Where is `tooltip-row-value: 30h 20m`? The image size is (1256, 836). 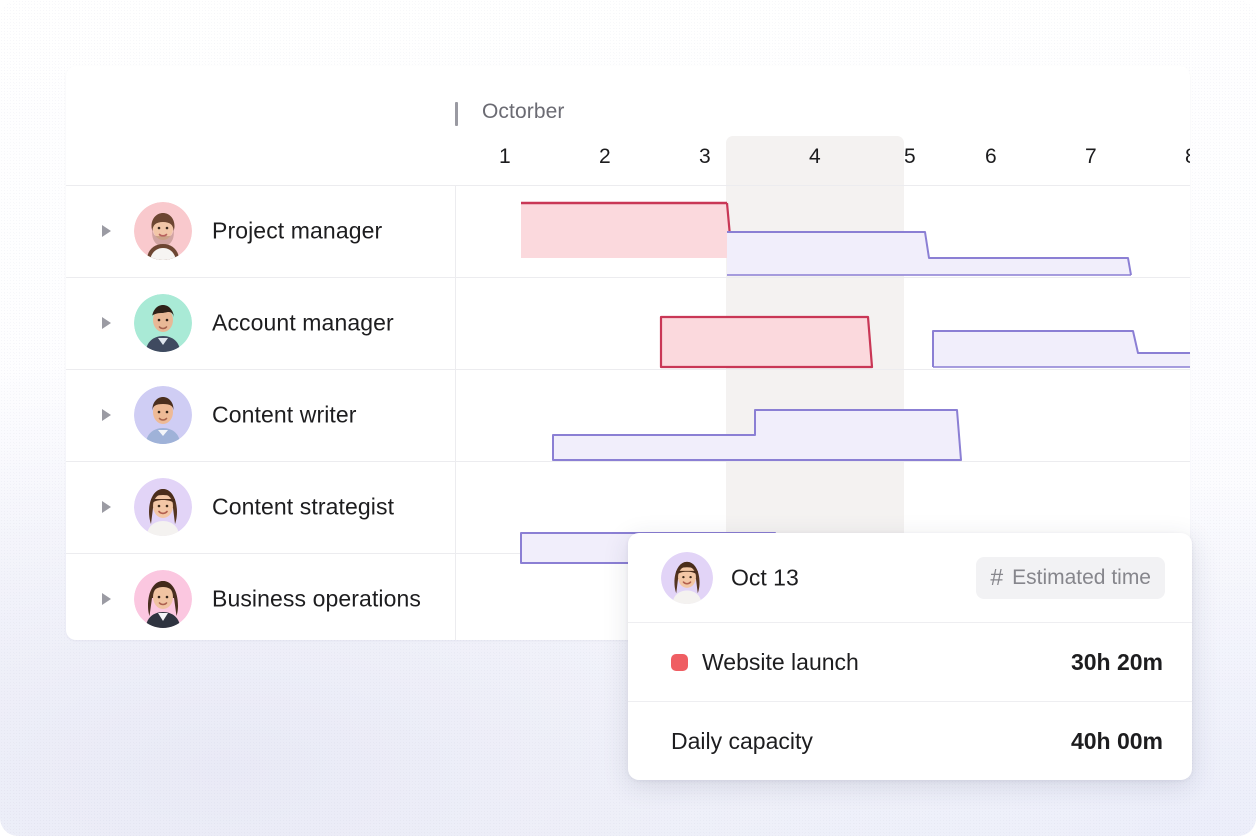
tooltip-row-value: 30h 20m is located at coordinates (1116, 661).